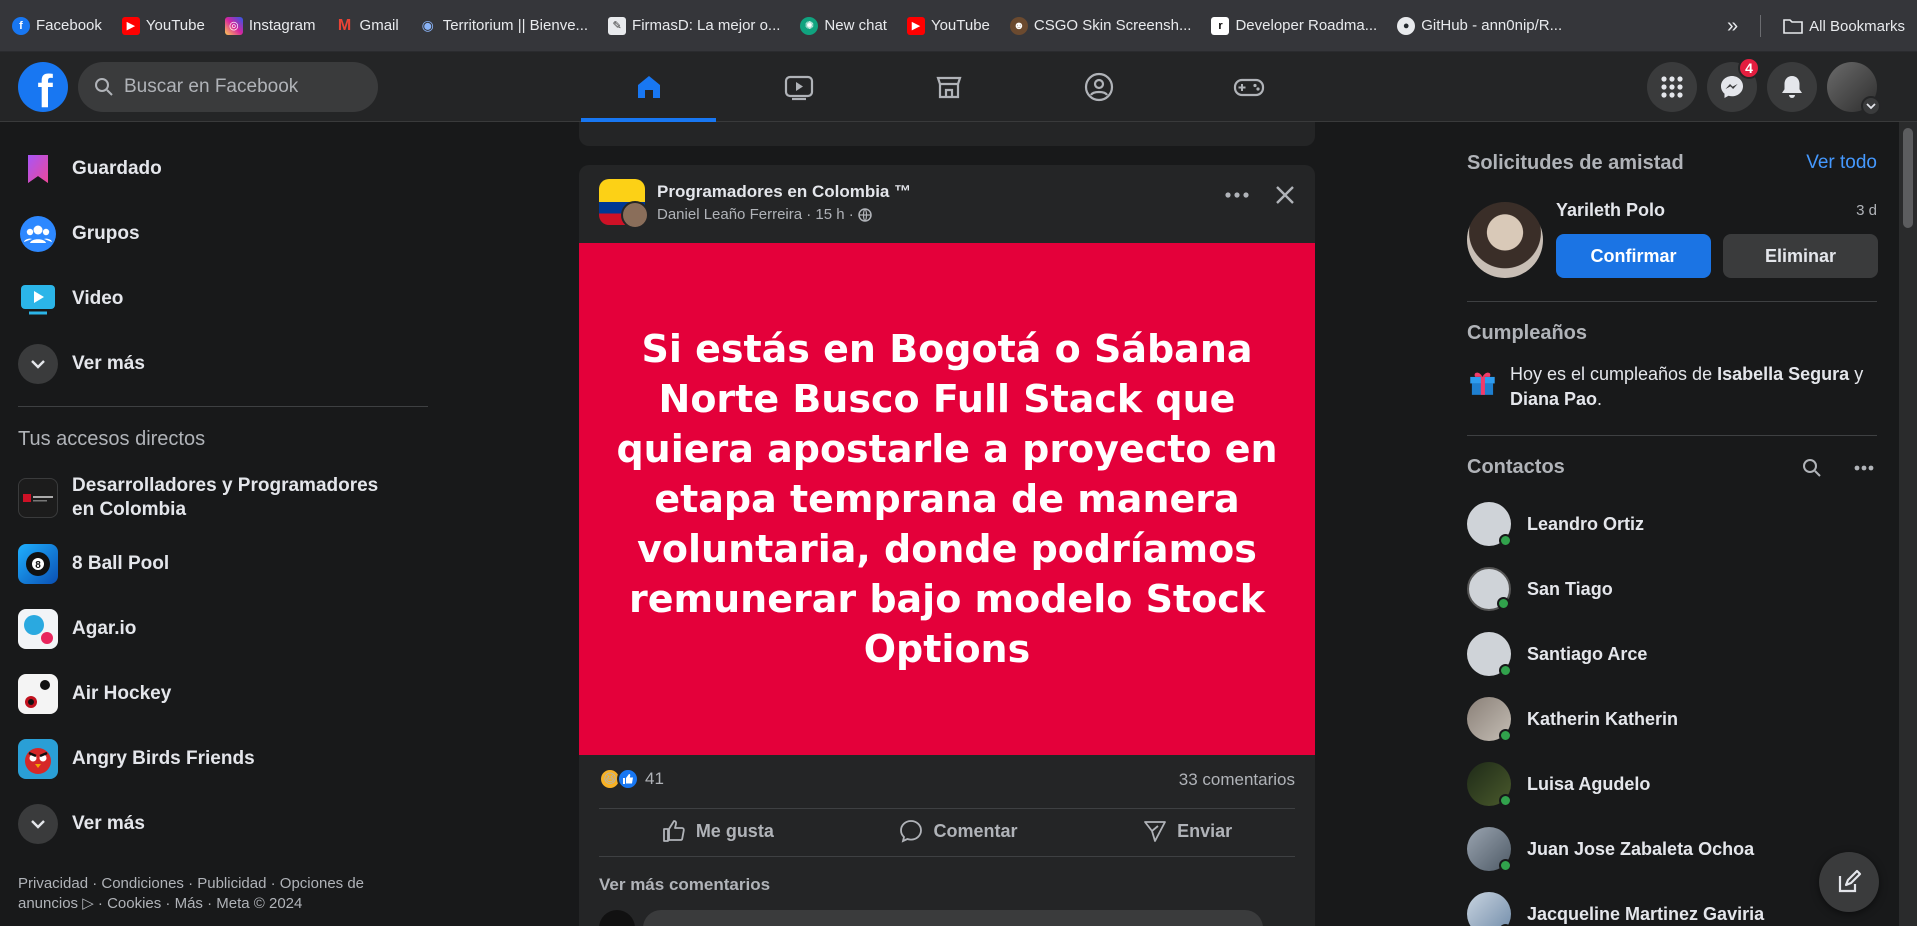  What do you see at coordinates (1285, 195) in the screenshot?
I see `close-icon` at bounding box center [1285, 195].